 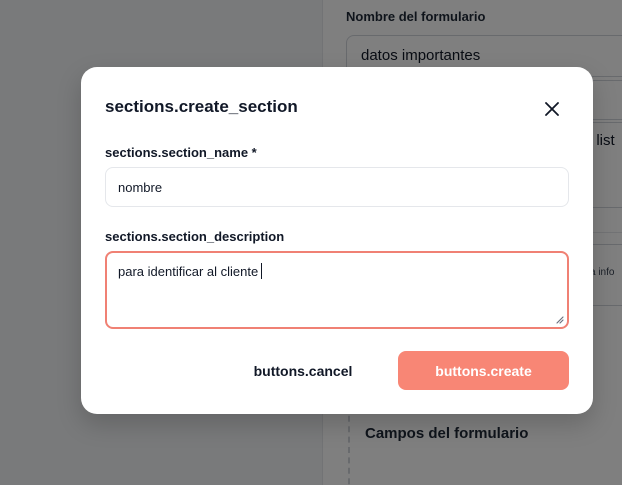 What do you see at coordinates (195, 236) in the screenshot?
I see `section-description-label: sections.section_description` at bounding box center [195, 236].